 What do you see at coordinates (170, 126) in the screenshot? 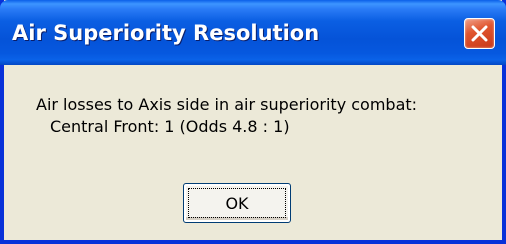
I see `message-line-2: Central Front: 1 (Odds 4.8 : 1)` at bounding box center [170, 126].